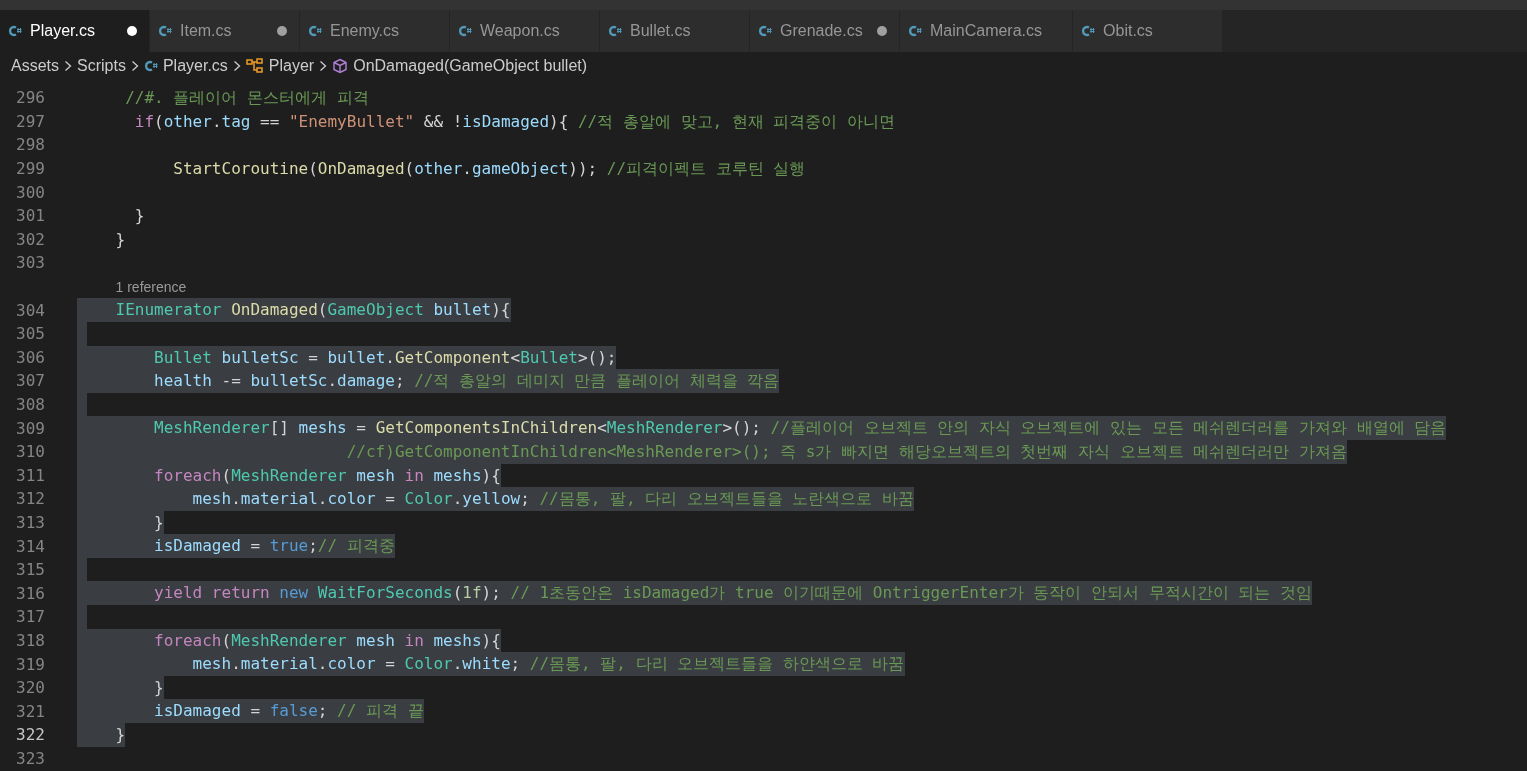 Image resolution: width=1527 pixels, height=771 pixels. Describe the element at coordinates (185, 66) in the screenshot. I see `breadcrumb-item: Player.cs` at that location.